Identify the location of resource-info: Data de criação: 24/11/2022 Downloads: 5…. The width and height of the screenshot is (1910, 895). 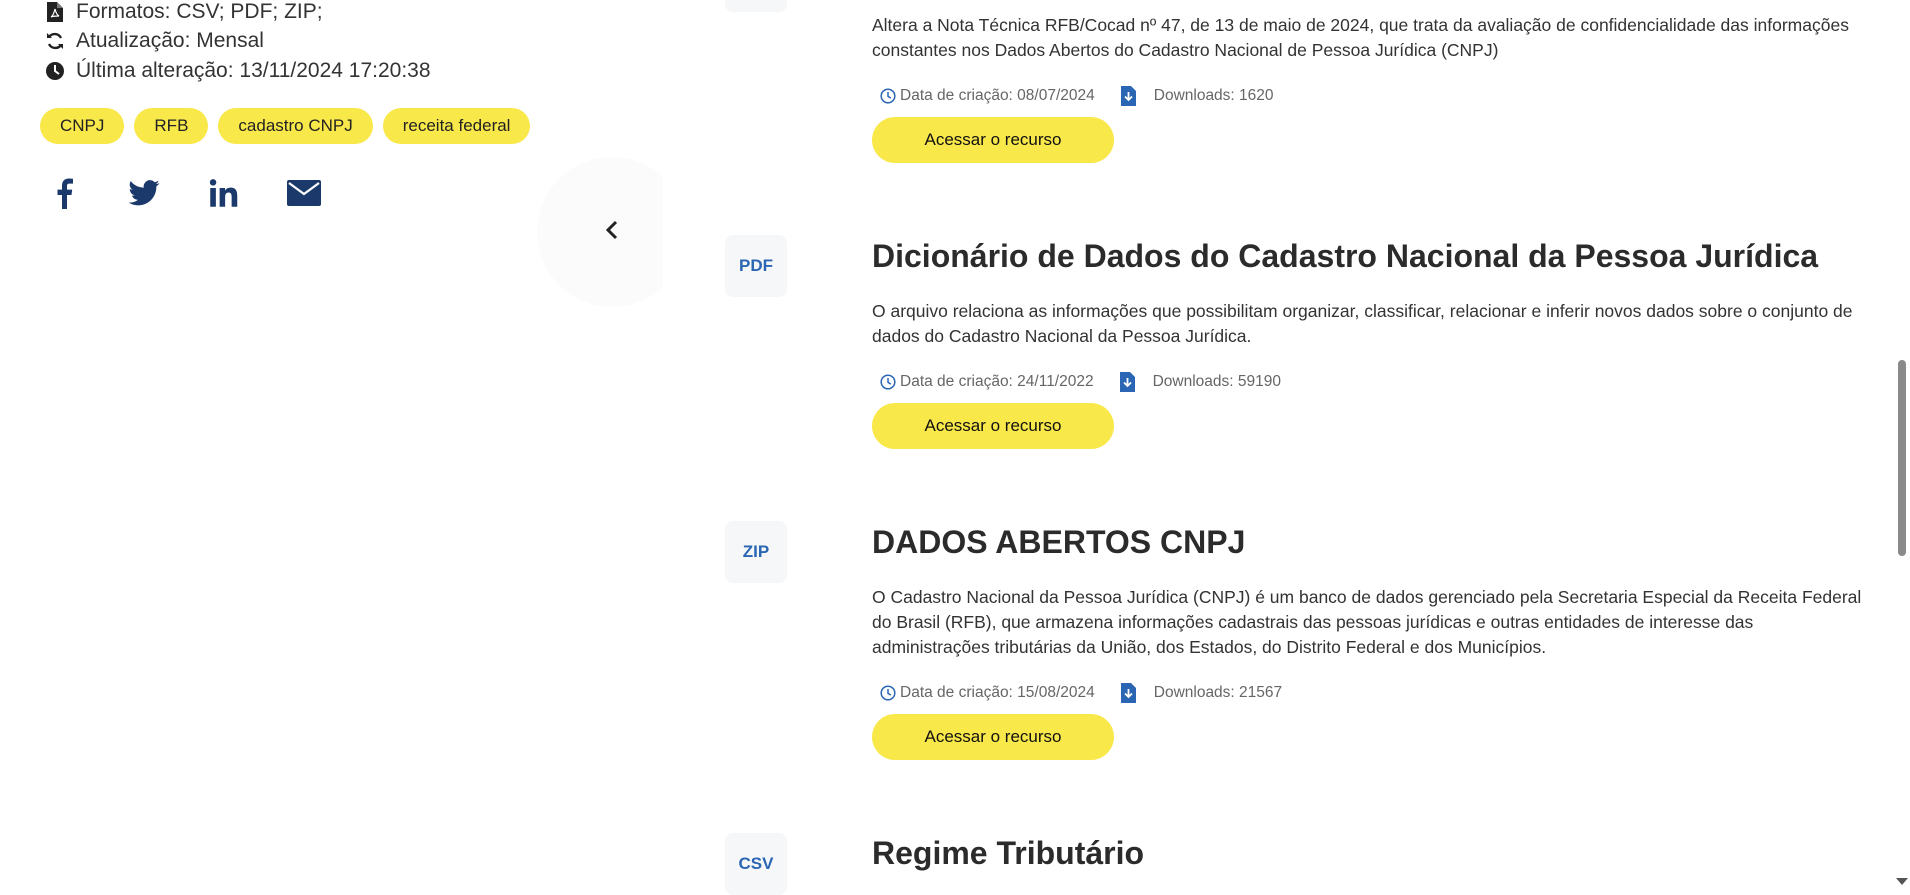
(1080, 382).